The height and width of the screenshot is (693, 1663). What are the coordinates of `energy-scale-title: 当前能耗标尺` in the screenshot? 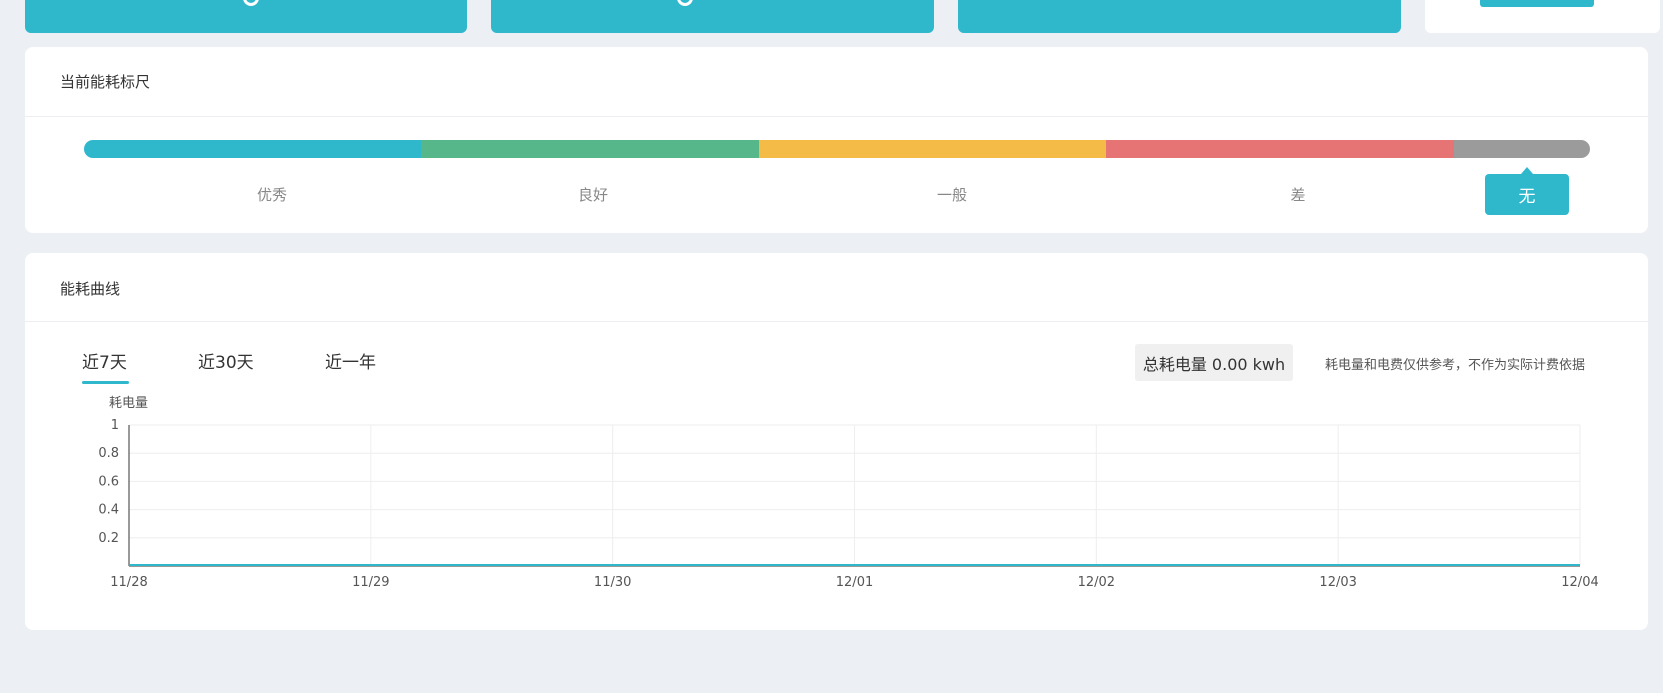 It's located at (105, 82).